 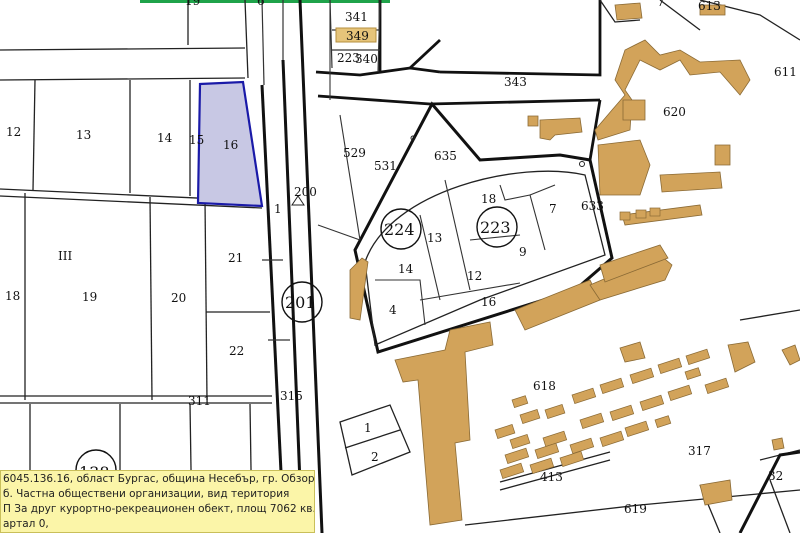 What do you see at coordinates (445, 156) in the screenshot?
I see `label-635: 635` at bounding box center [445, 156].